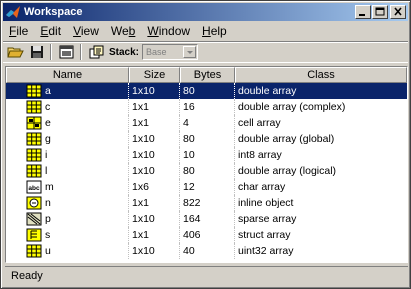 This screenshot has width=411, height=289. Describe the element at coordinates (67, 91) in the screenshot. I see `cell-name: a` at that location.